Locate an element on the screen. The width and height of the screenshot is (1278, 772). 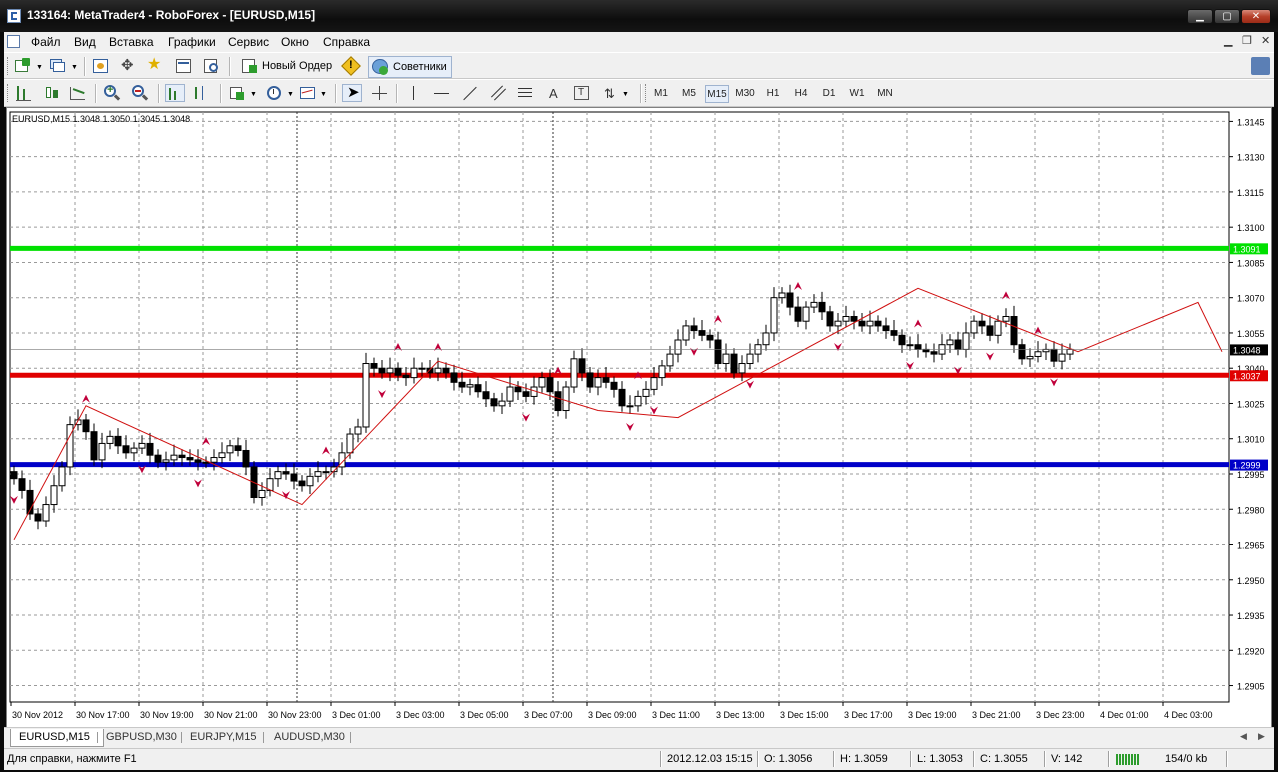
timeframe-d1: D1 is located at coordinates (829, 94).